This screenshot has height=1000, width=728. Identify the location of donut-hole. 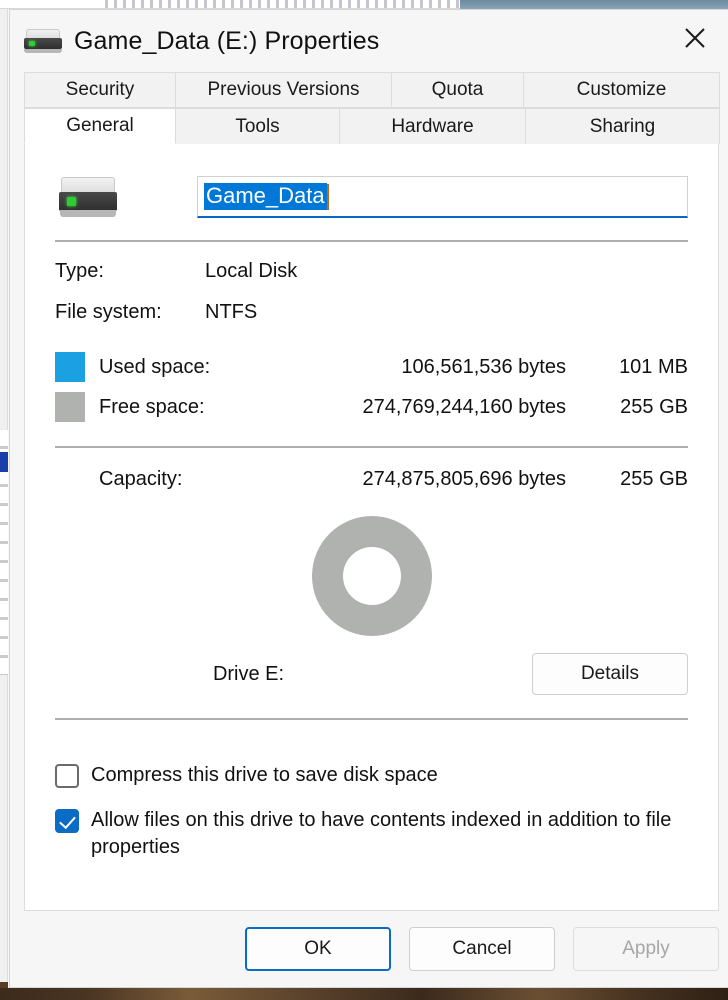
(371, 576).